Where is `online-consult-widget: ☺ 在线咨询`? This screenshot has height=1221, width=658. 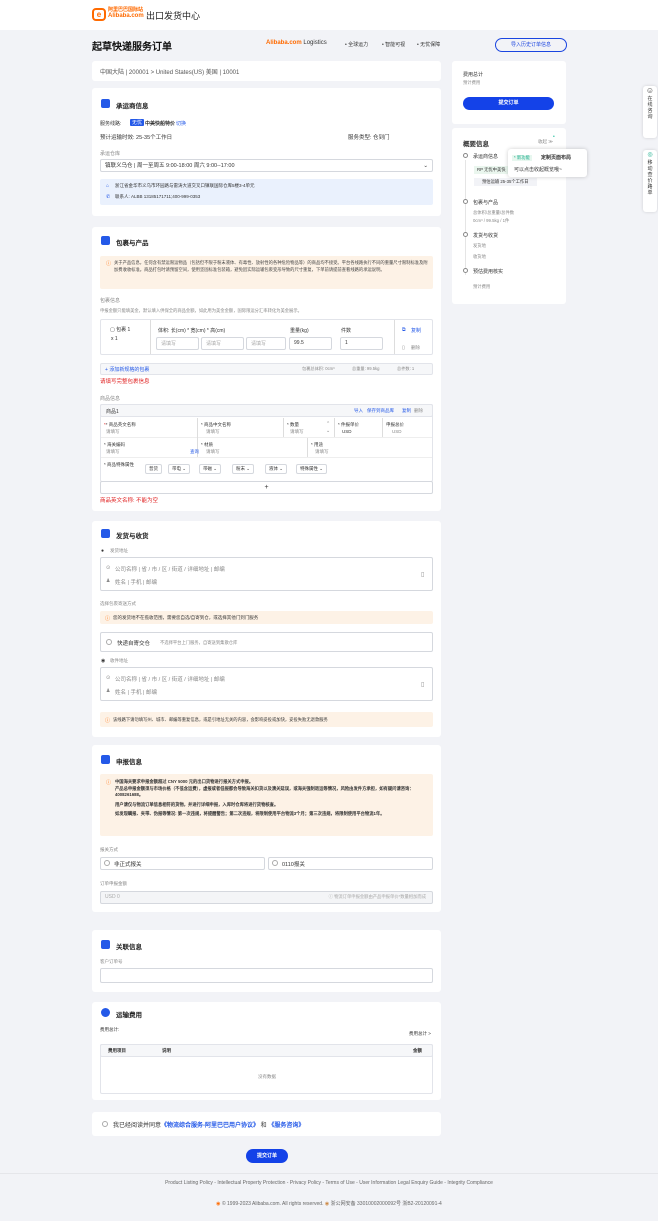 online-consult-widget: ☺ 在线咨询 is located at coordinates (650, 112).